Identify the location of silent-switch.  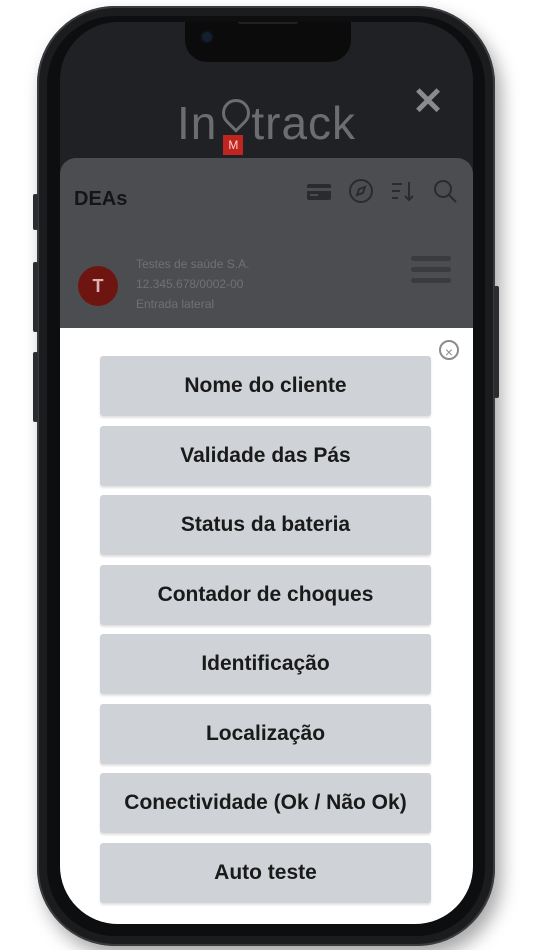
(35, 212).